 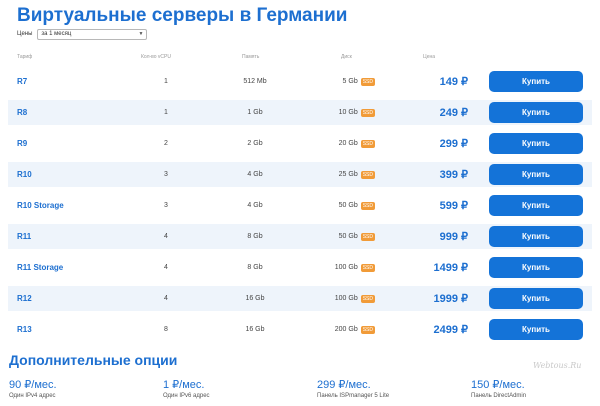 What do you see at coordinates (450, 330) in the screenshot?
I see `plan-price: 2499 ₽` at bounding box center [450, 330].